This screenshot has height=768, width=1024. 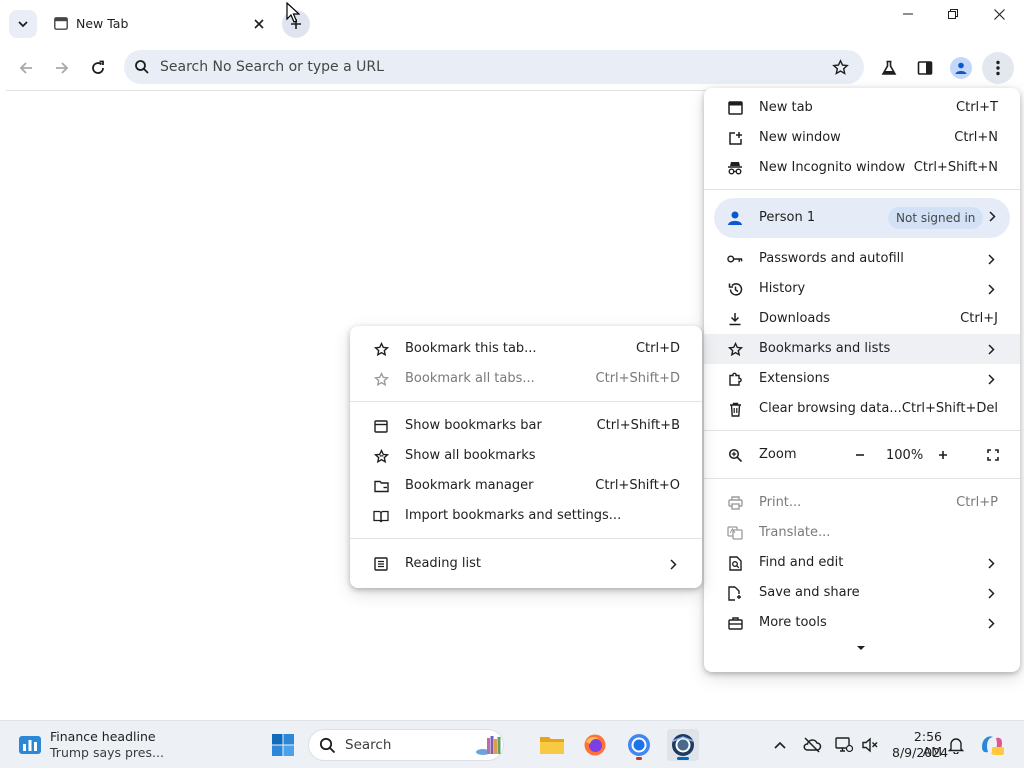 What do you see at coordinates (832, 167) in the screenshot?
I see `menu-item-label: New Incognito window` at bounding box center [832, 167].